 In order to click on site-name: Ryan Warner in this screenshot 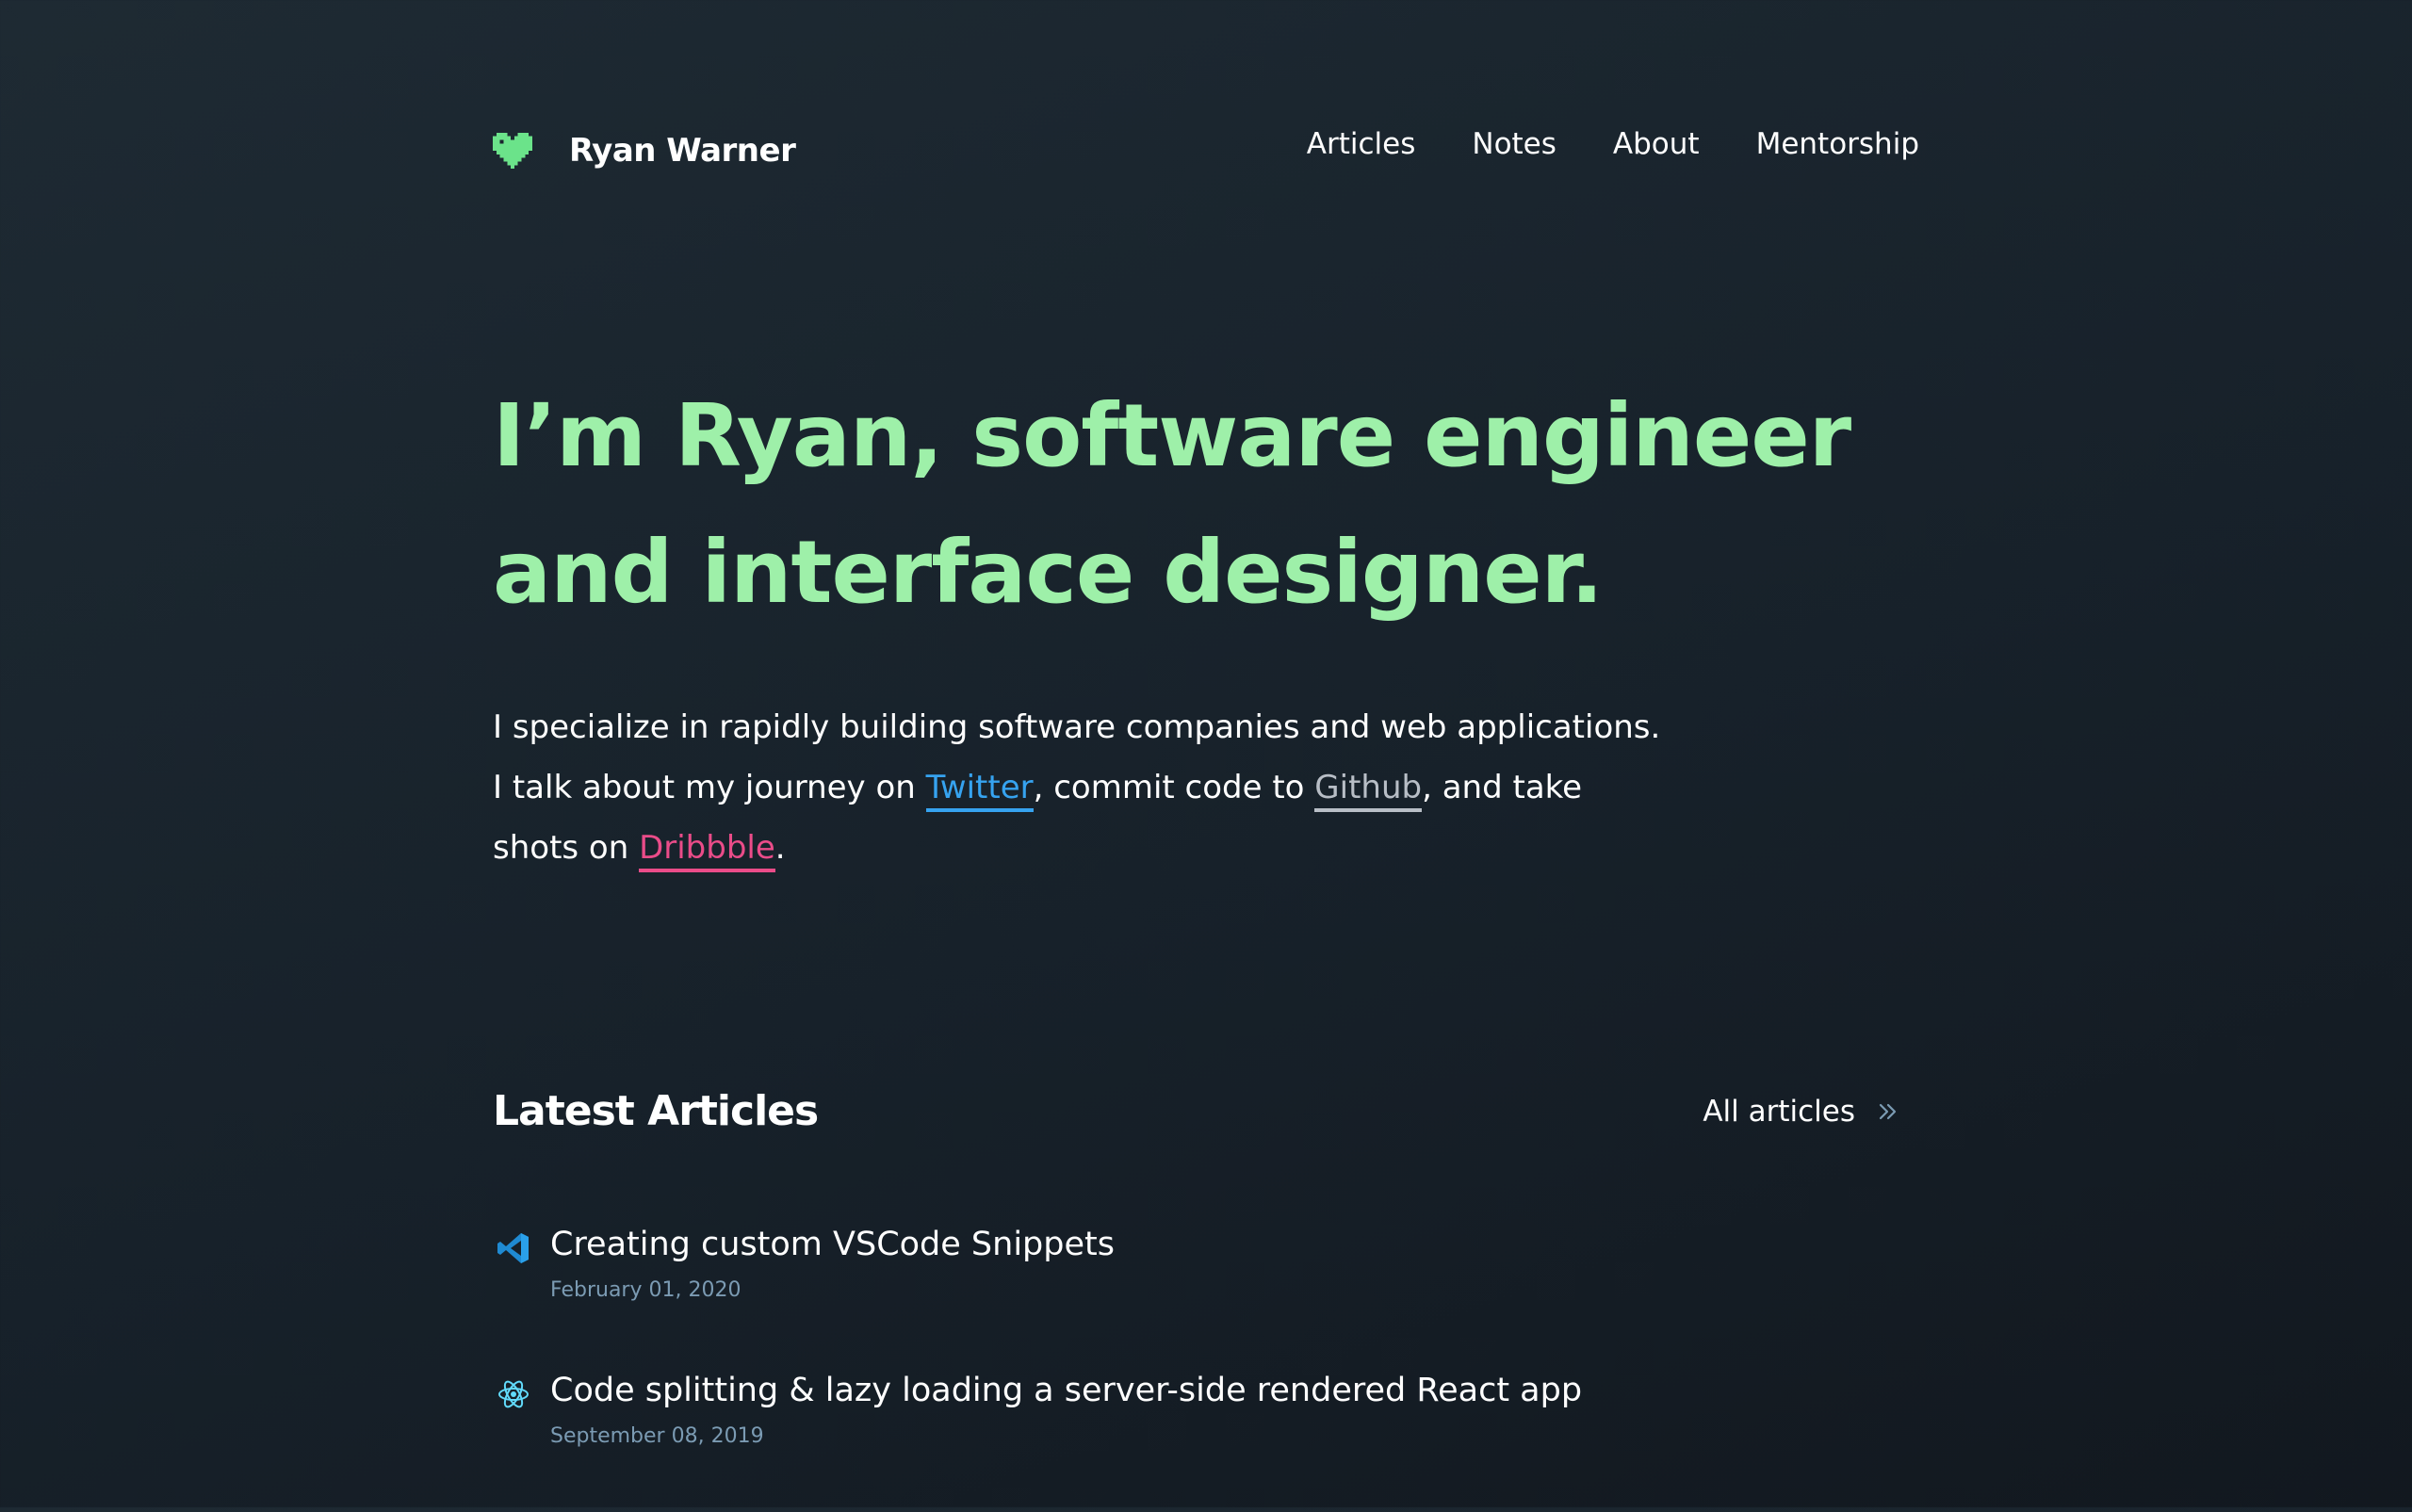, I will do `click(682, 151)`.